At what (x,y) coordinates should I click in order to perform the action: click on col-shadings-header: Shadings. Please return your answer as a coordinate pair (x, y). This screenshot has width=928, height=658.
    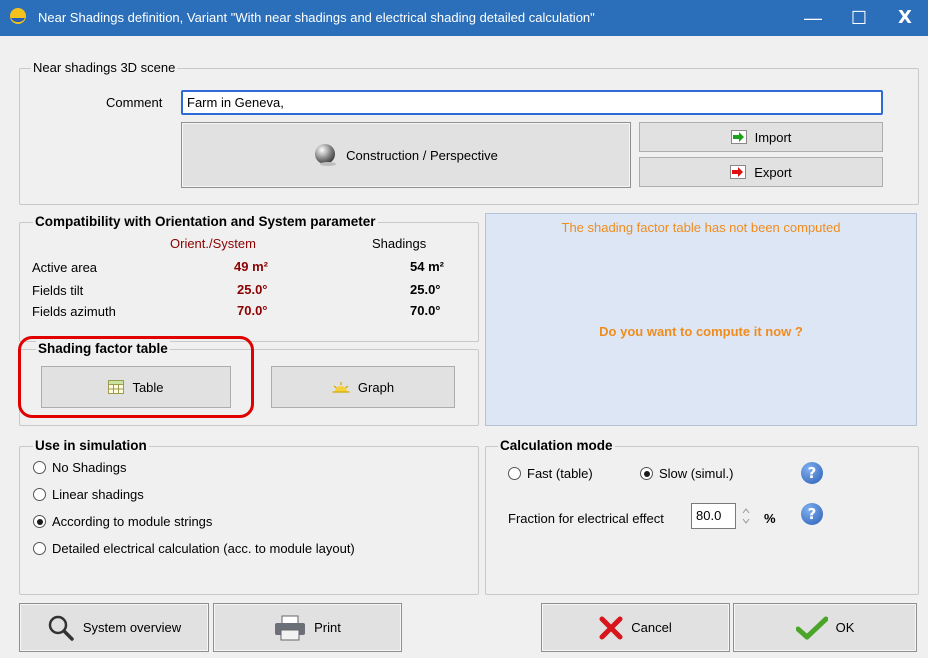
    Looking at the image, I should click on (399, 243).